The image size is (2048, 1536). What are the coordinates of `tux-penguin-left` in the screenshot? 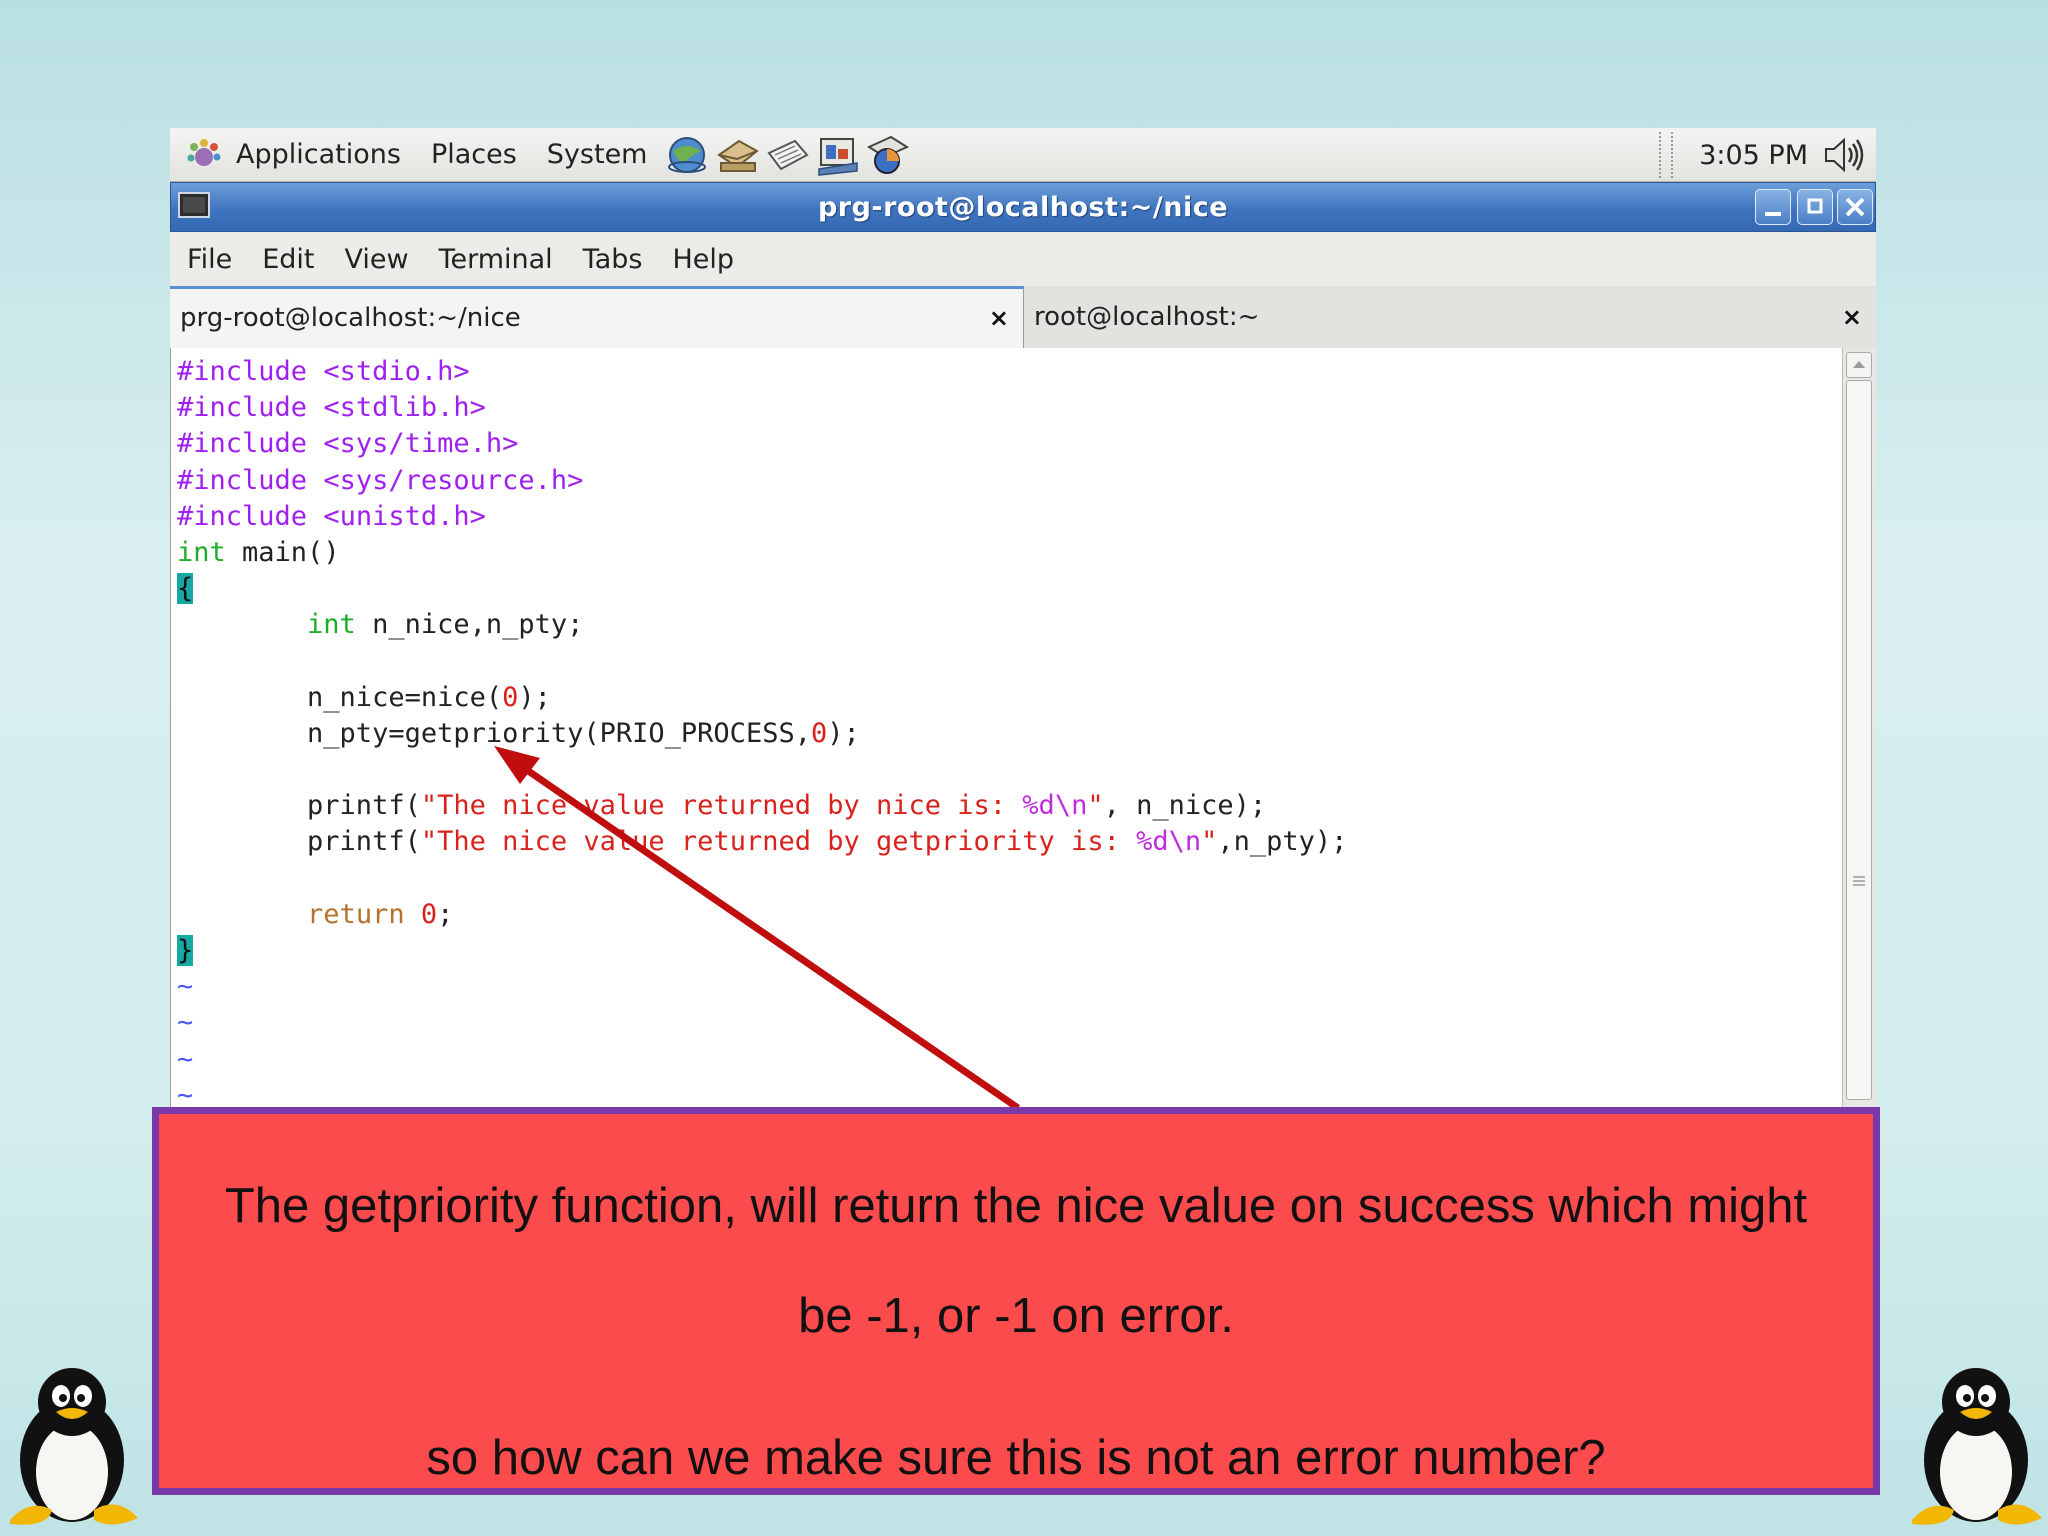 It's located at (74, 1446).